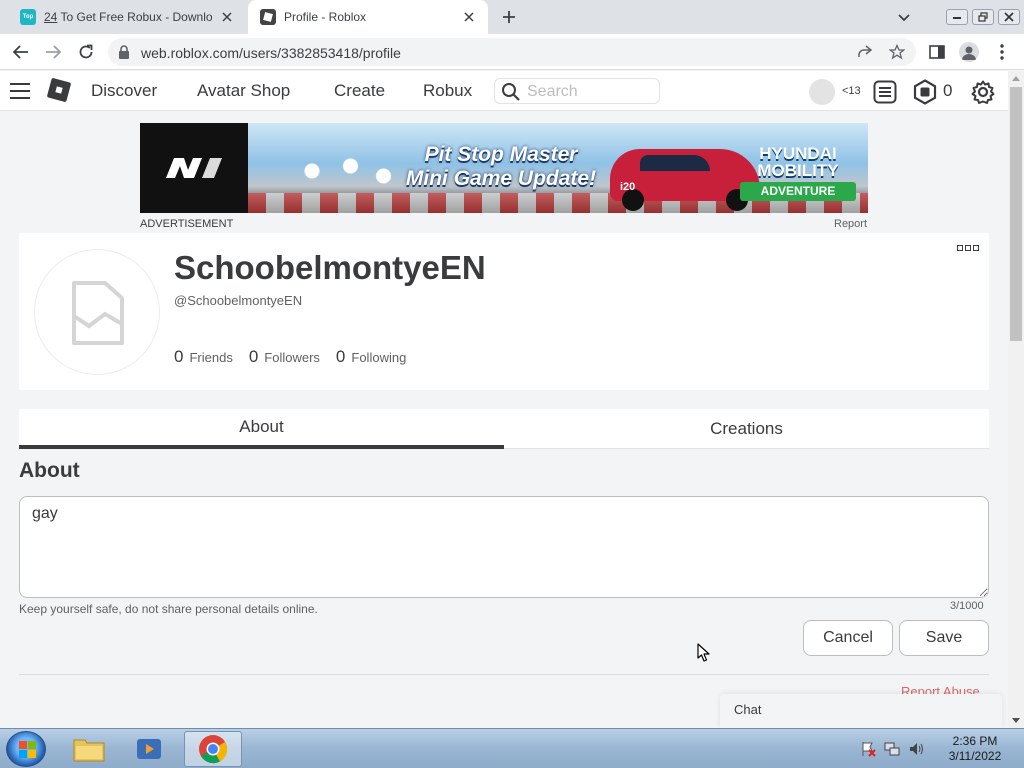  Describe the element at coordinates (848, 638) in the screenshot. I see `cancel-button: Cancel` at that location.